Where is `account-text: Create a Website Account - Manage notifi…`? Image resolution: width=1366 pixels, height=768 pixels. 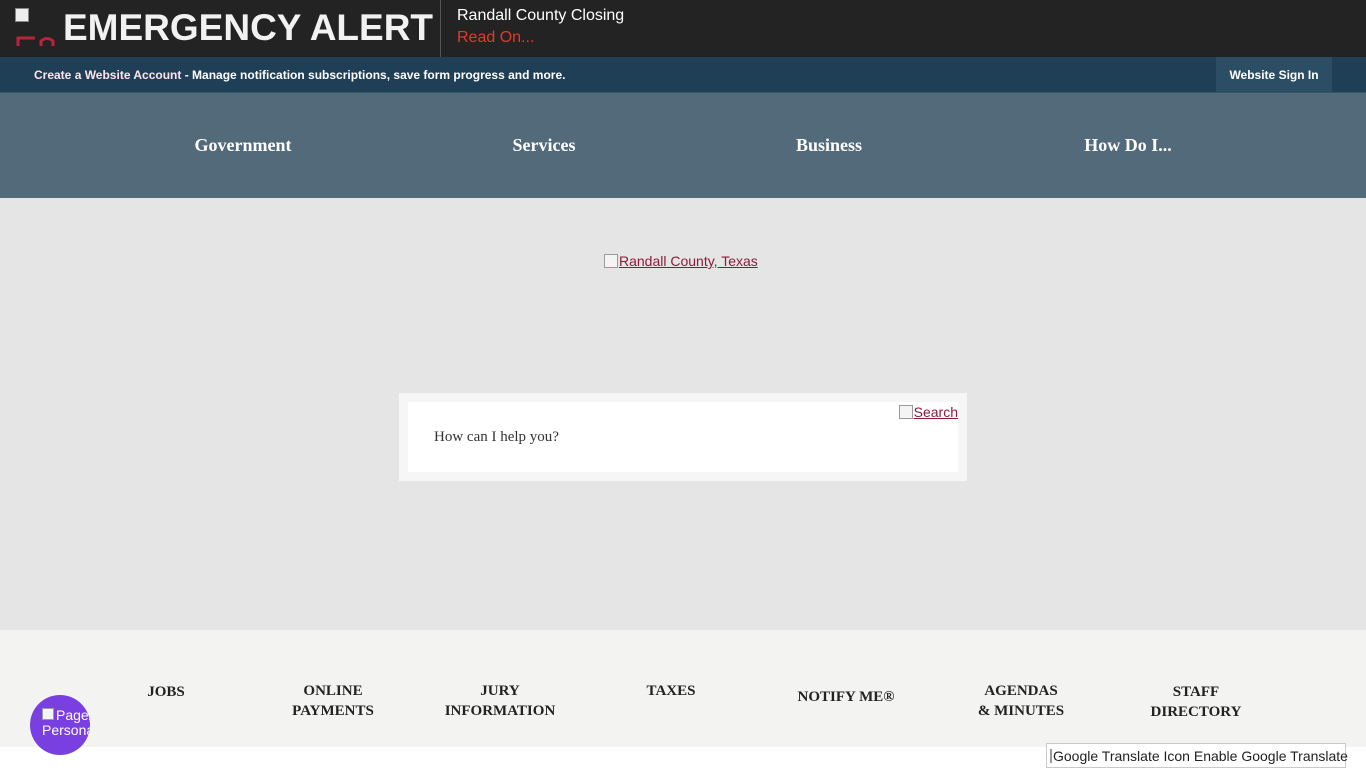 account-text: Create a Website Account - Manage notifi… is located at coordinates (299, 75).